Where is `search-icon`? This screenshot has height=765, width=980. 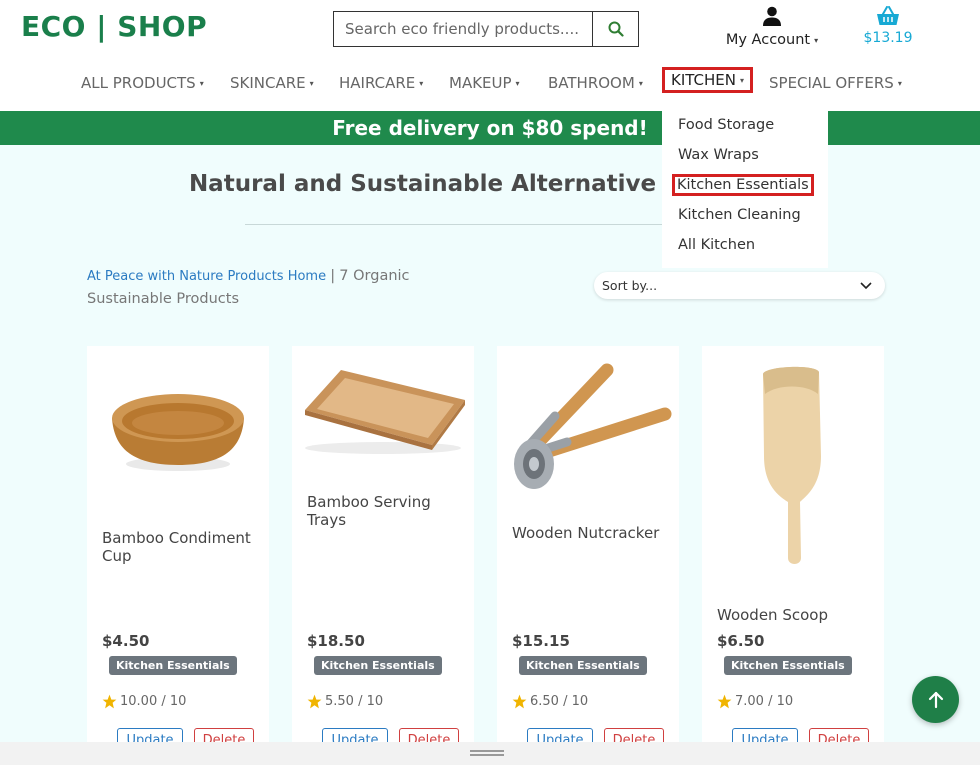 search-icon is located at coordinates (616, 29).